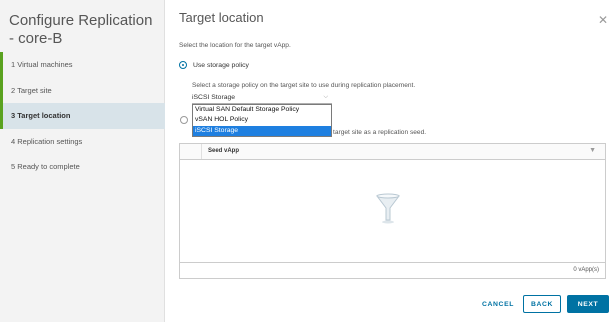 The width and height of the screenshot is (616, 322). What do you see at coordinates (325, 97) in the screenshot?
I see `chevron-down-icon: ⌵` at bounding box center [325, 97].